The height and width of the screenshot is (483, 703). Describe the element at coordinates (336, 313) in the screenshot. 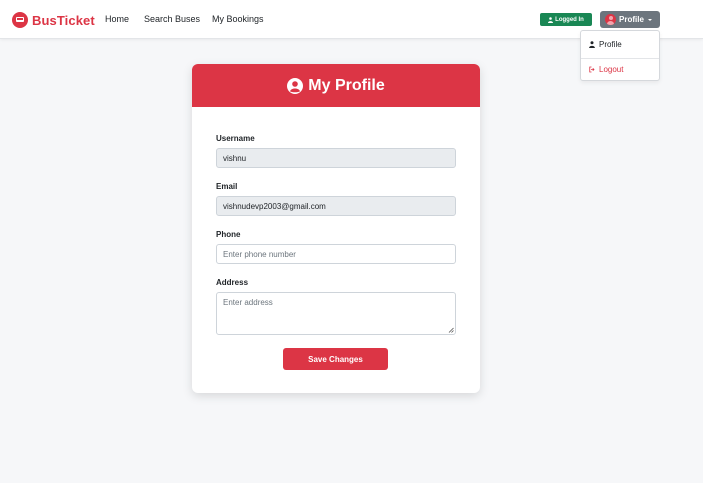

I see `address-textarea: Enter address` at that location.